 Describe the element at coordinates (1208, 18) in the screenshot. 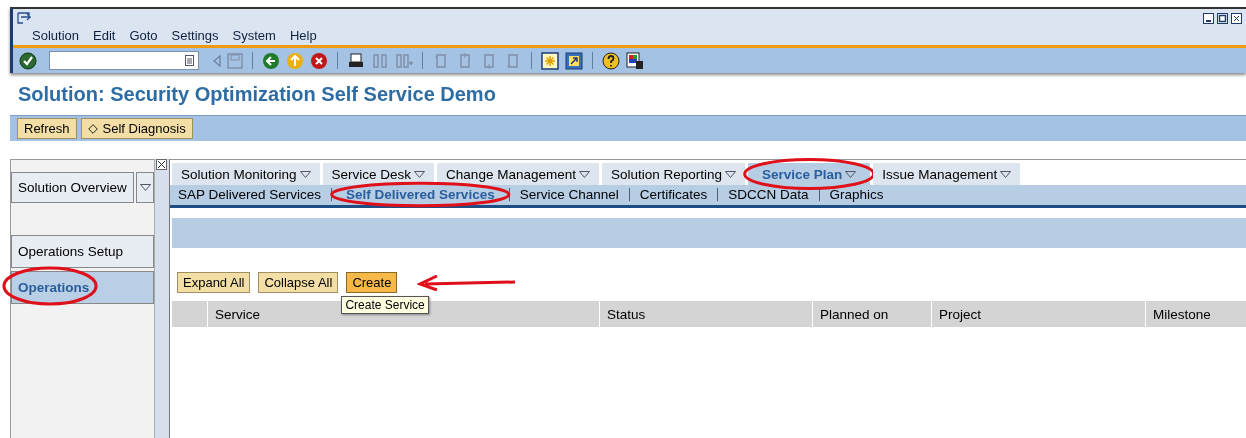

I see `minimize-icon` at that location.